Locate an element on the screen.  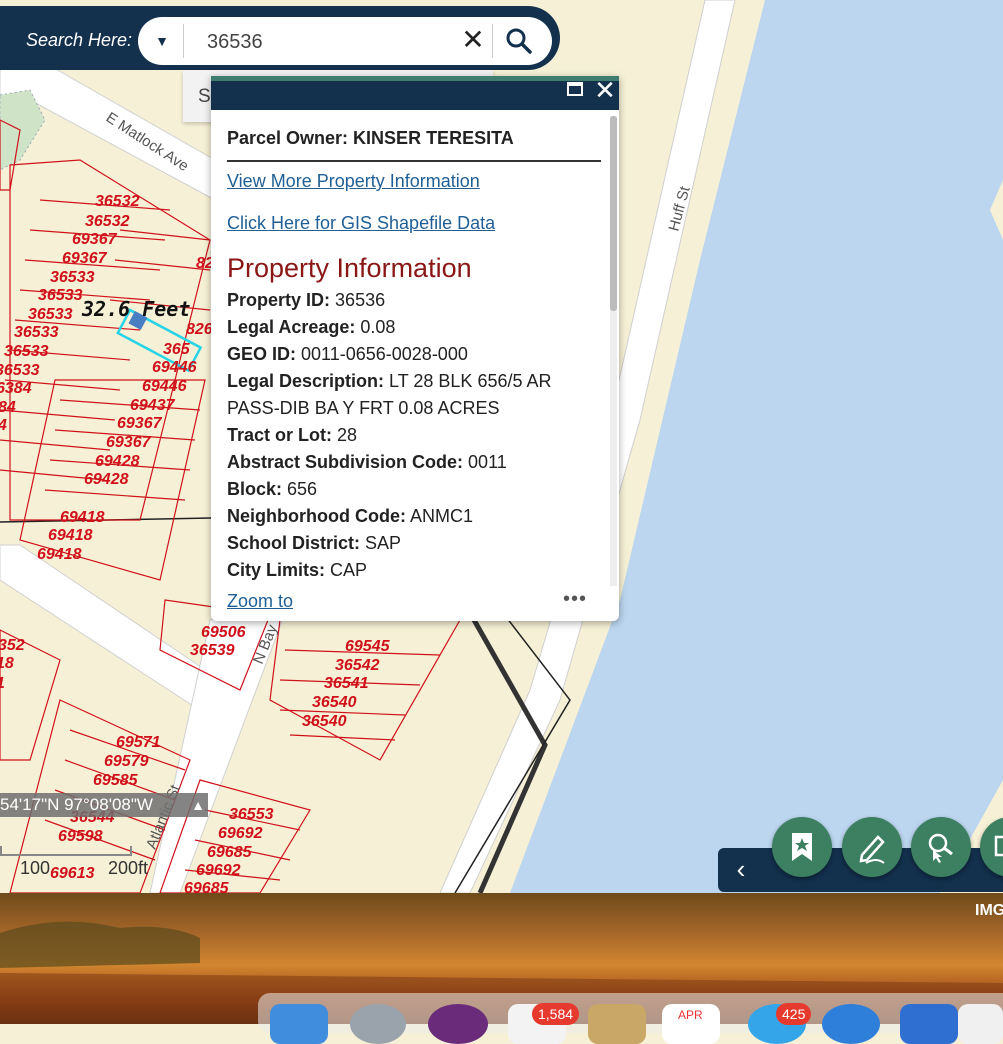
field-label: Legal Acreage: is located at coordinates (291, 327).